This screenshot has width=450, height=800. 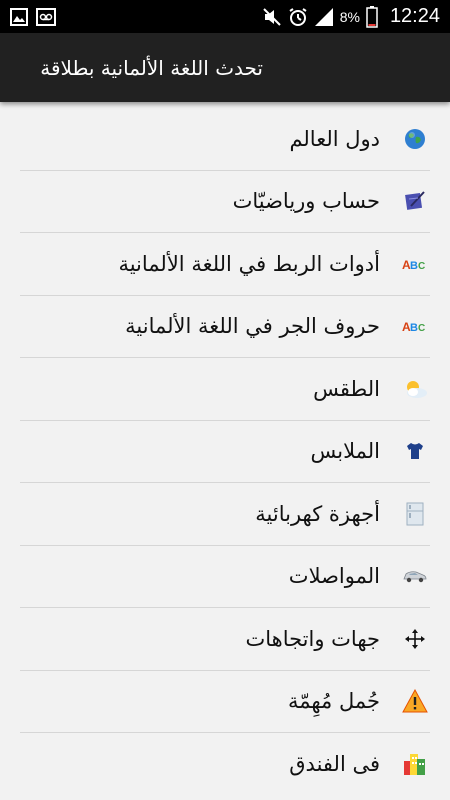 What do you see at coordinates (19, 16) in the screenshot?
I see `image-icon` at bounding box center [19, 16].